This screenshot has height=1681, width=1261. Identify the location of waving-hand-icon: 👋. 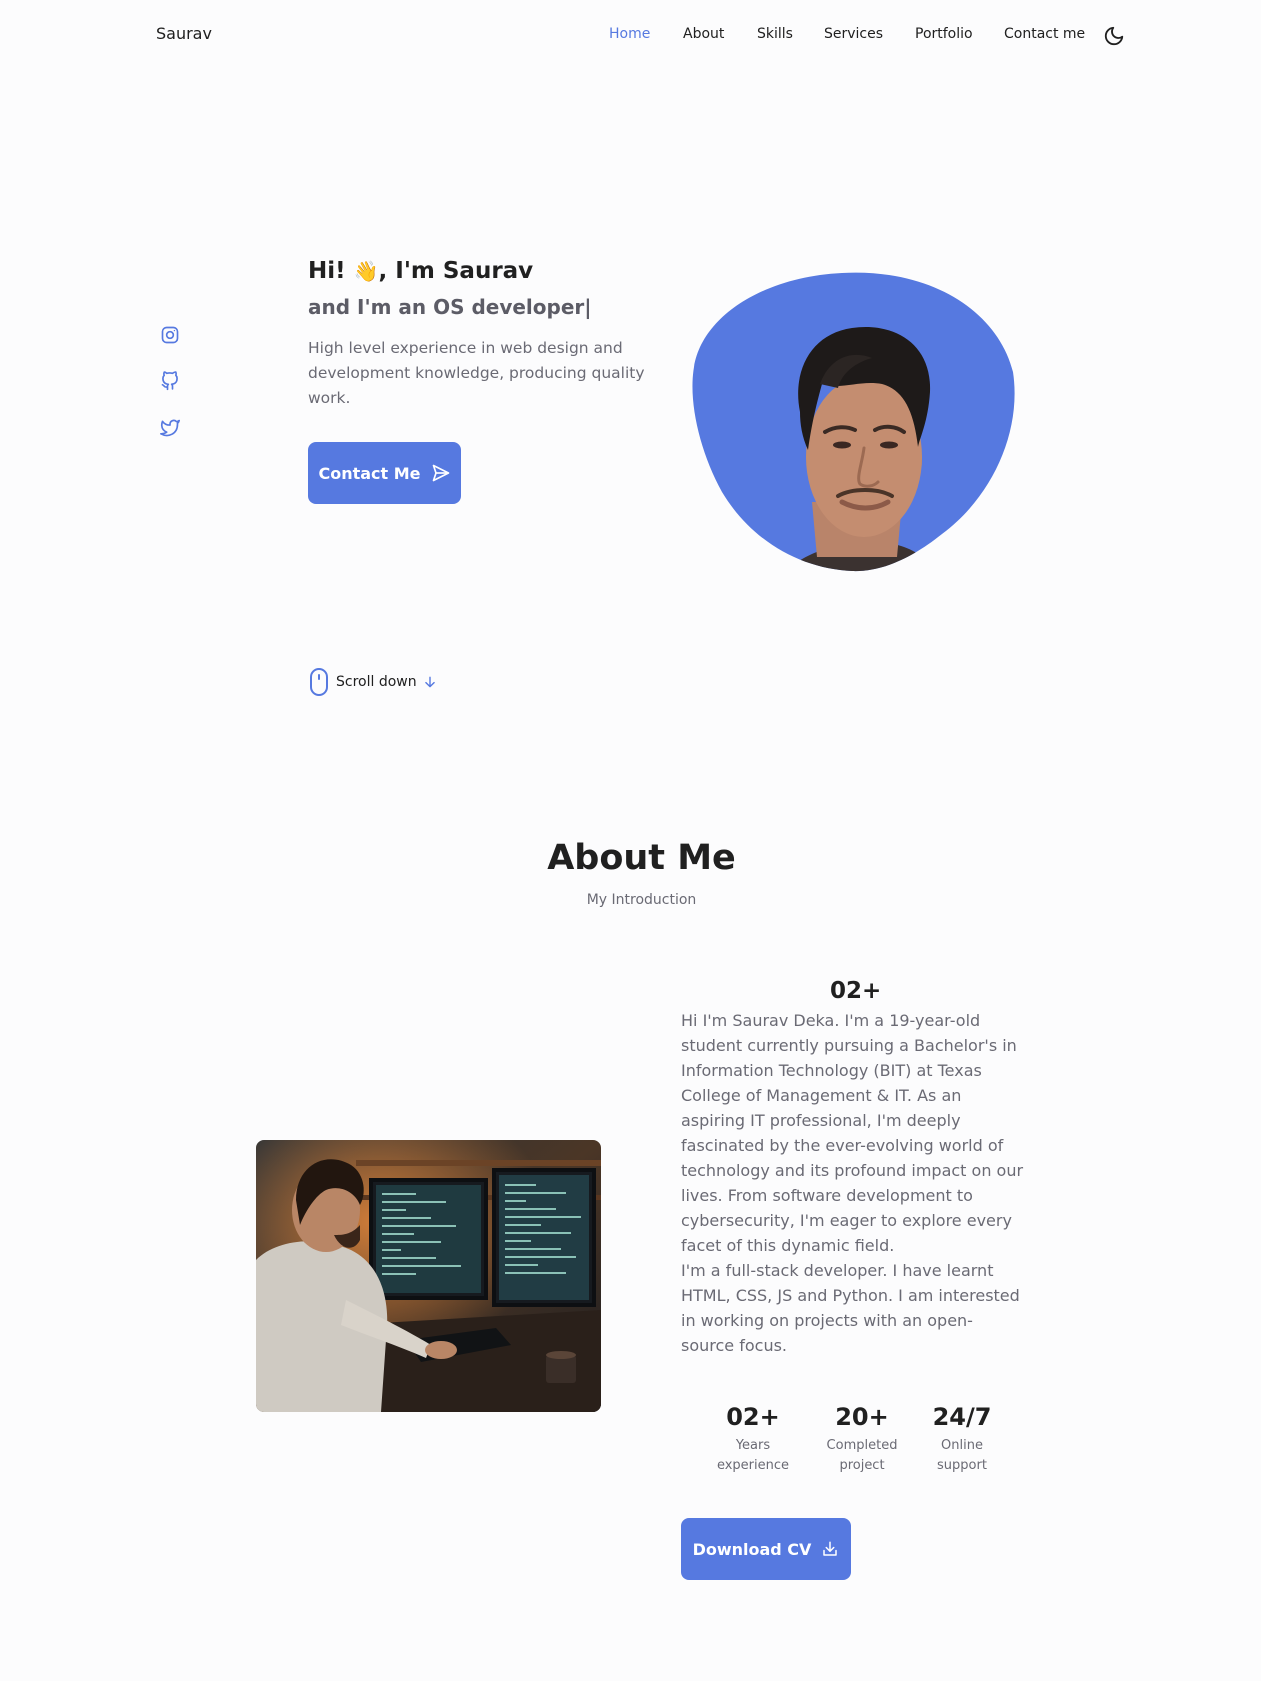
(366, 271).